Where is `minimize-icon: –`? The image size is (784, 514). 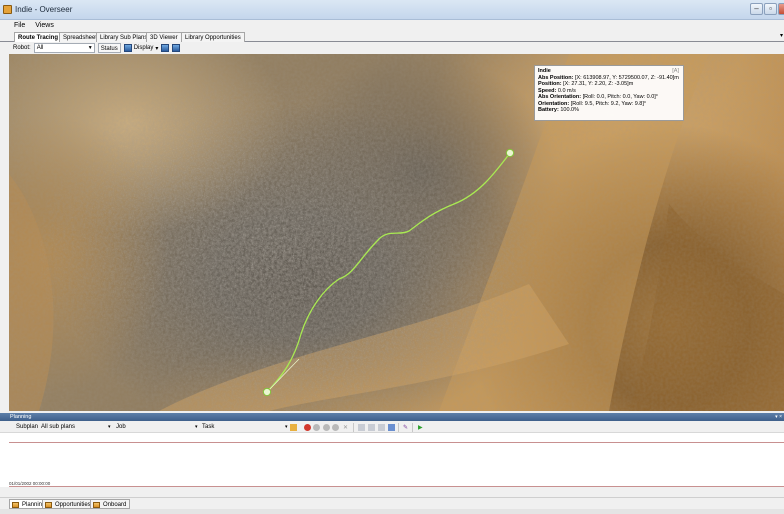
minimize-icon: – is located at coordinates (756, 9).